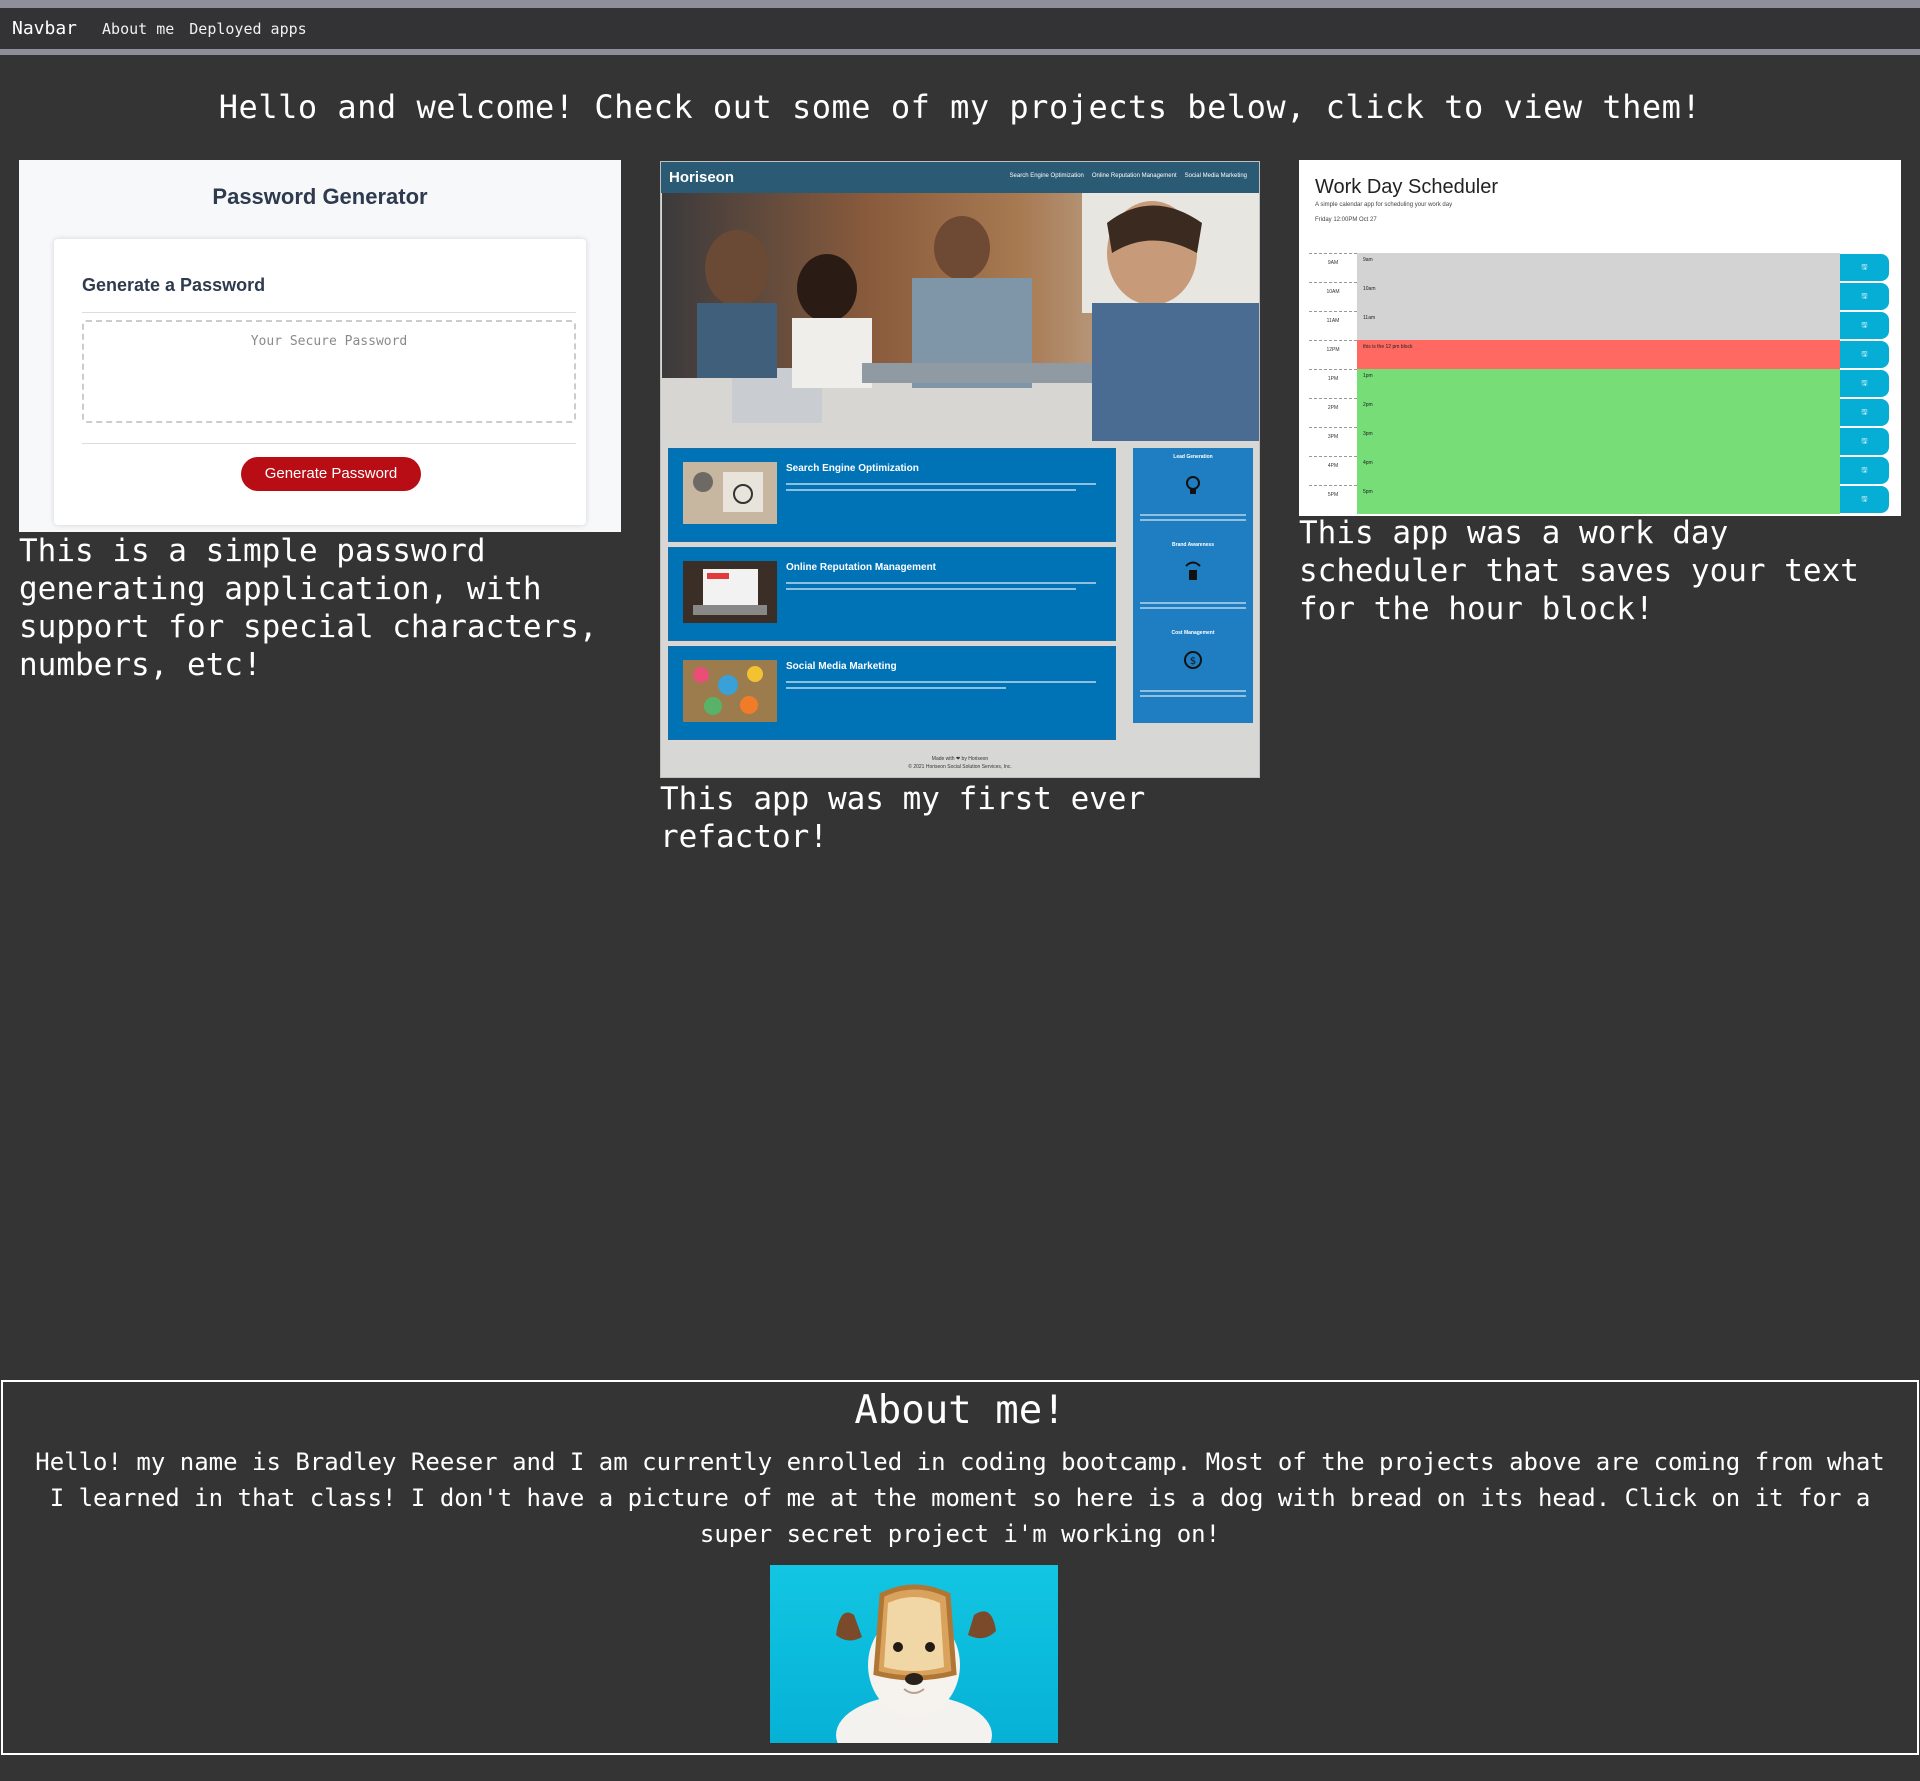  I want to click on ws-thumb-time-block: 1PM 1pm 🖫, so click(1600, 383).